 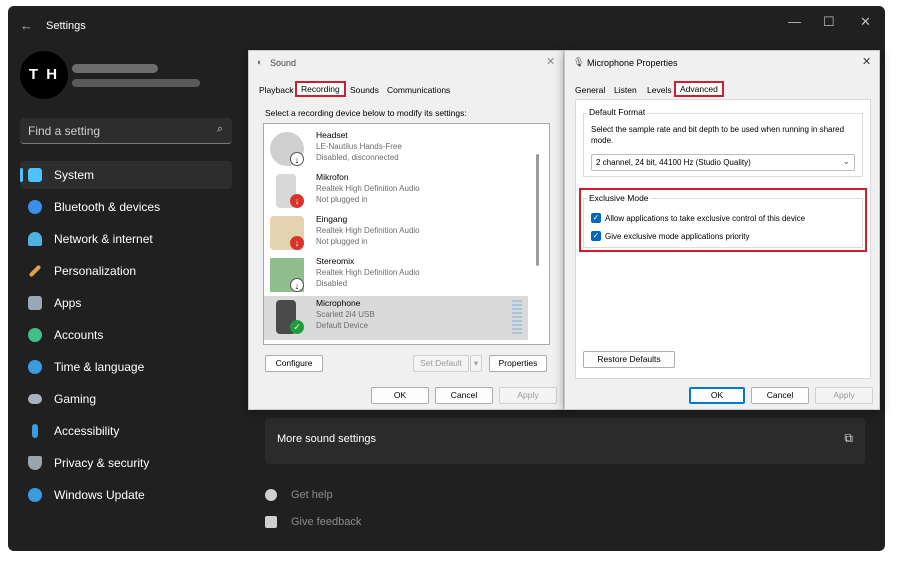 What do you see at coordinates (35, 463) in the screenshot?
I see `shield-icon` at bounding box center [35, 463].